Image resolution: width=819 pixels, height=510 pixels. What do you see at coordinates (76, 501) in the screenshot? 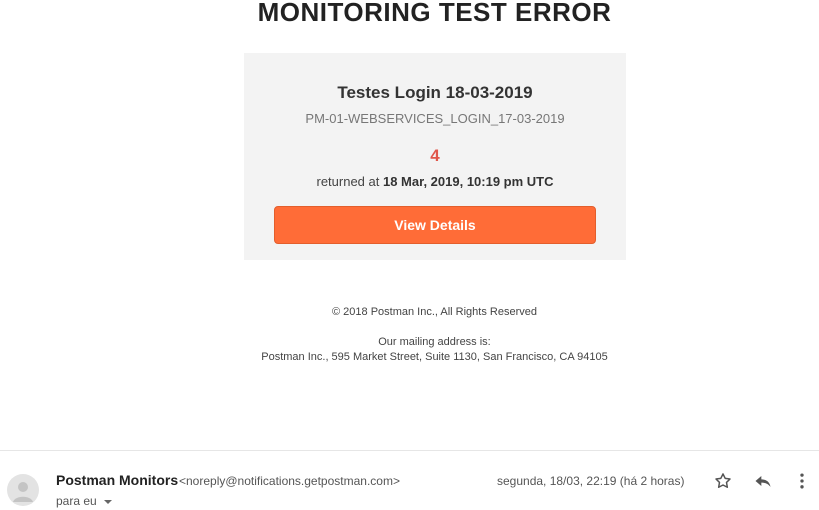
I see `recipient-label: para eu` at bounding box center [76, 501].